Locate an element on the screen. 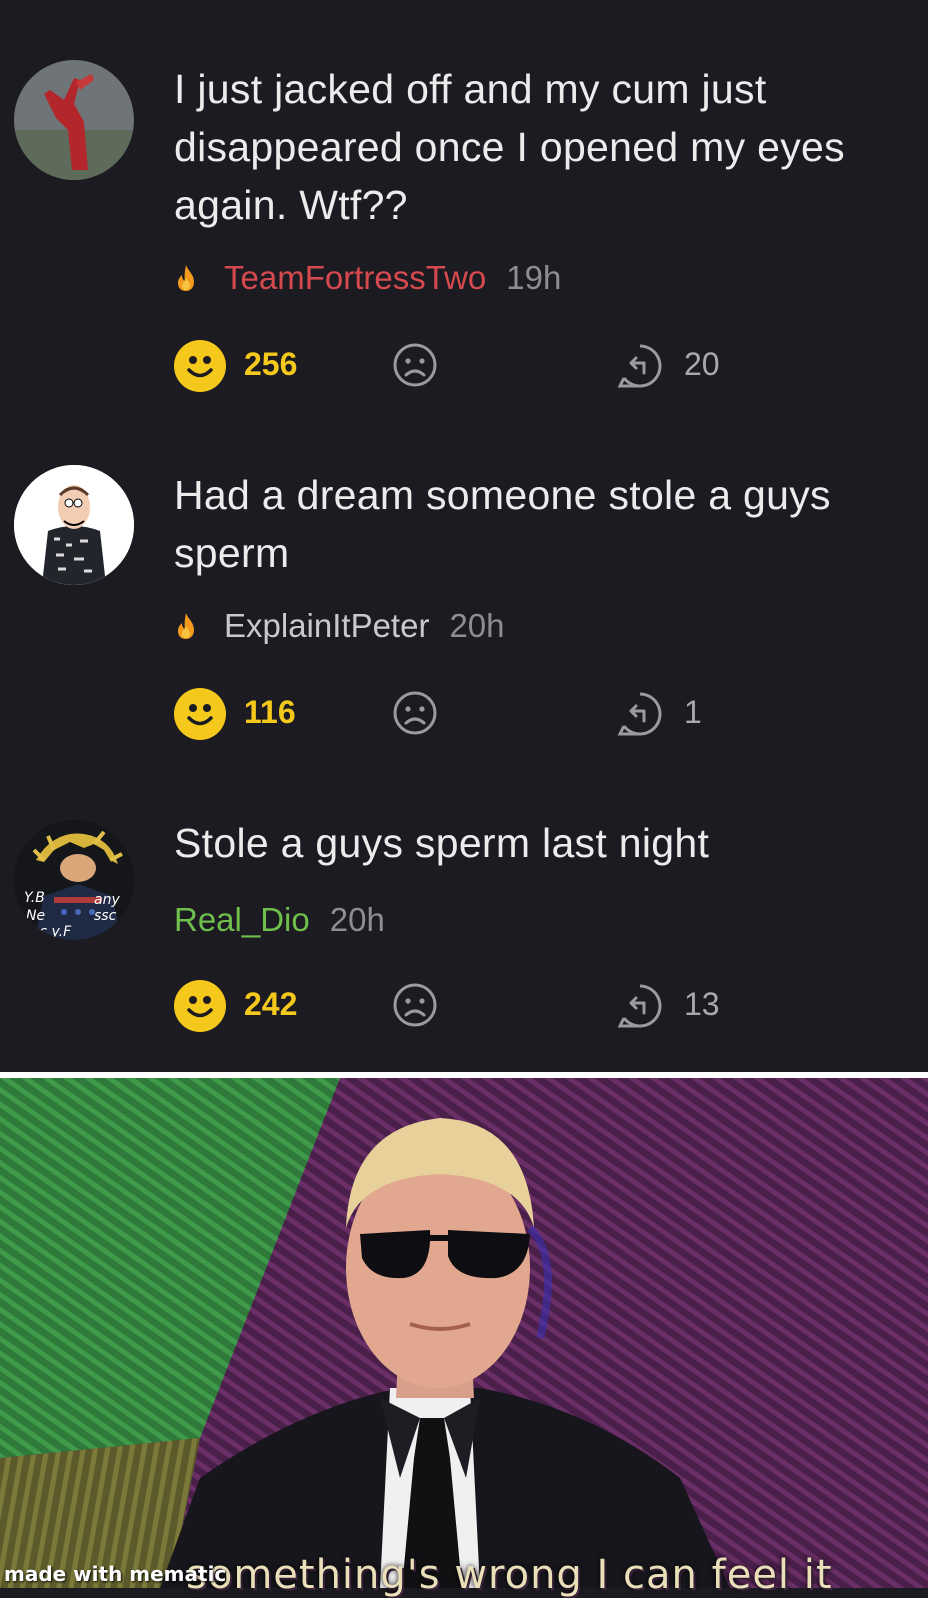  post-meta: Real_Dio 20h is located at coordinates (279, 920).